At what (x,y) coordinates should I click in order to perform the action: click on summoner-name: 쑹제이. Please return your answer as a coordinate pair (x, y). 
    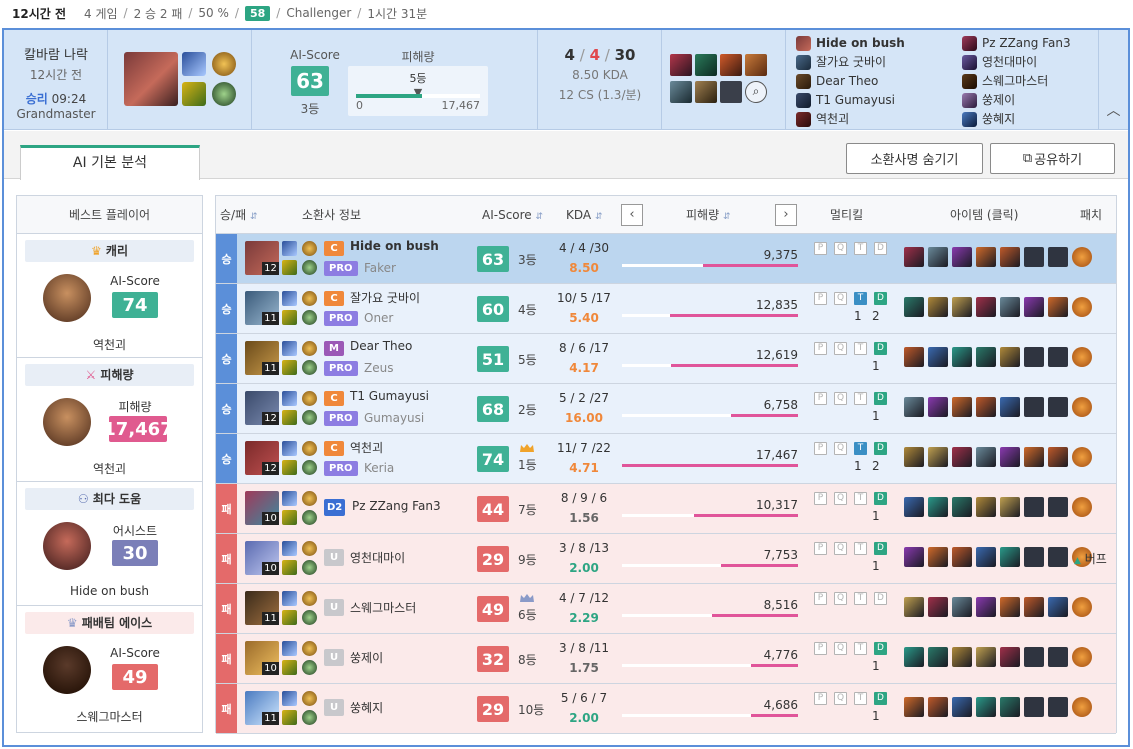
    Looking at the image, I should click on (366, 657).